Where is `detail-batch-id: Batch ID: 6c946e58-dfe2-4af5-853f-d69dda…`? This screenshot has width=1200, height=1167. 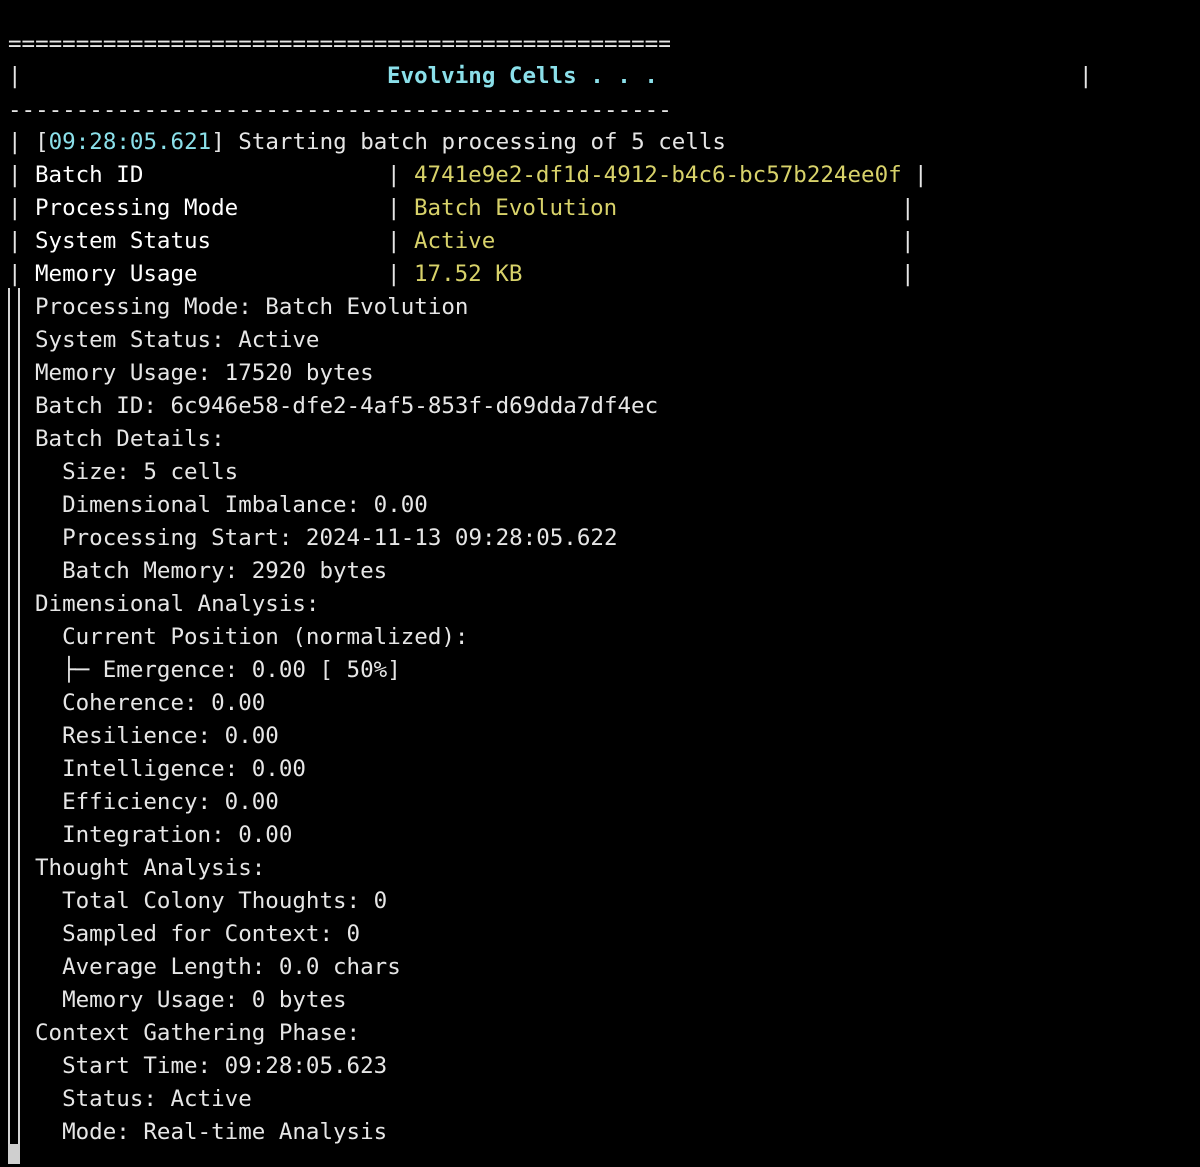 detail-batch-id: Batch ID: 6c946e58-dfe2-4af5-853f-d69dda… is located at coordinates (347, 406).